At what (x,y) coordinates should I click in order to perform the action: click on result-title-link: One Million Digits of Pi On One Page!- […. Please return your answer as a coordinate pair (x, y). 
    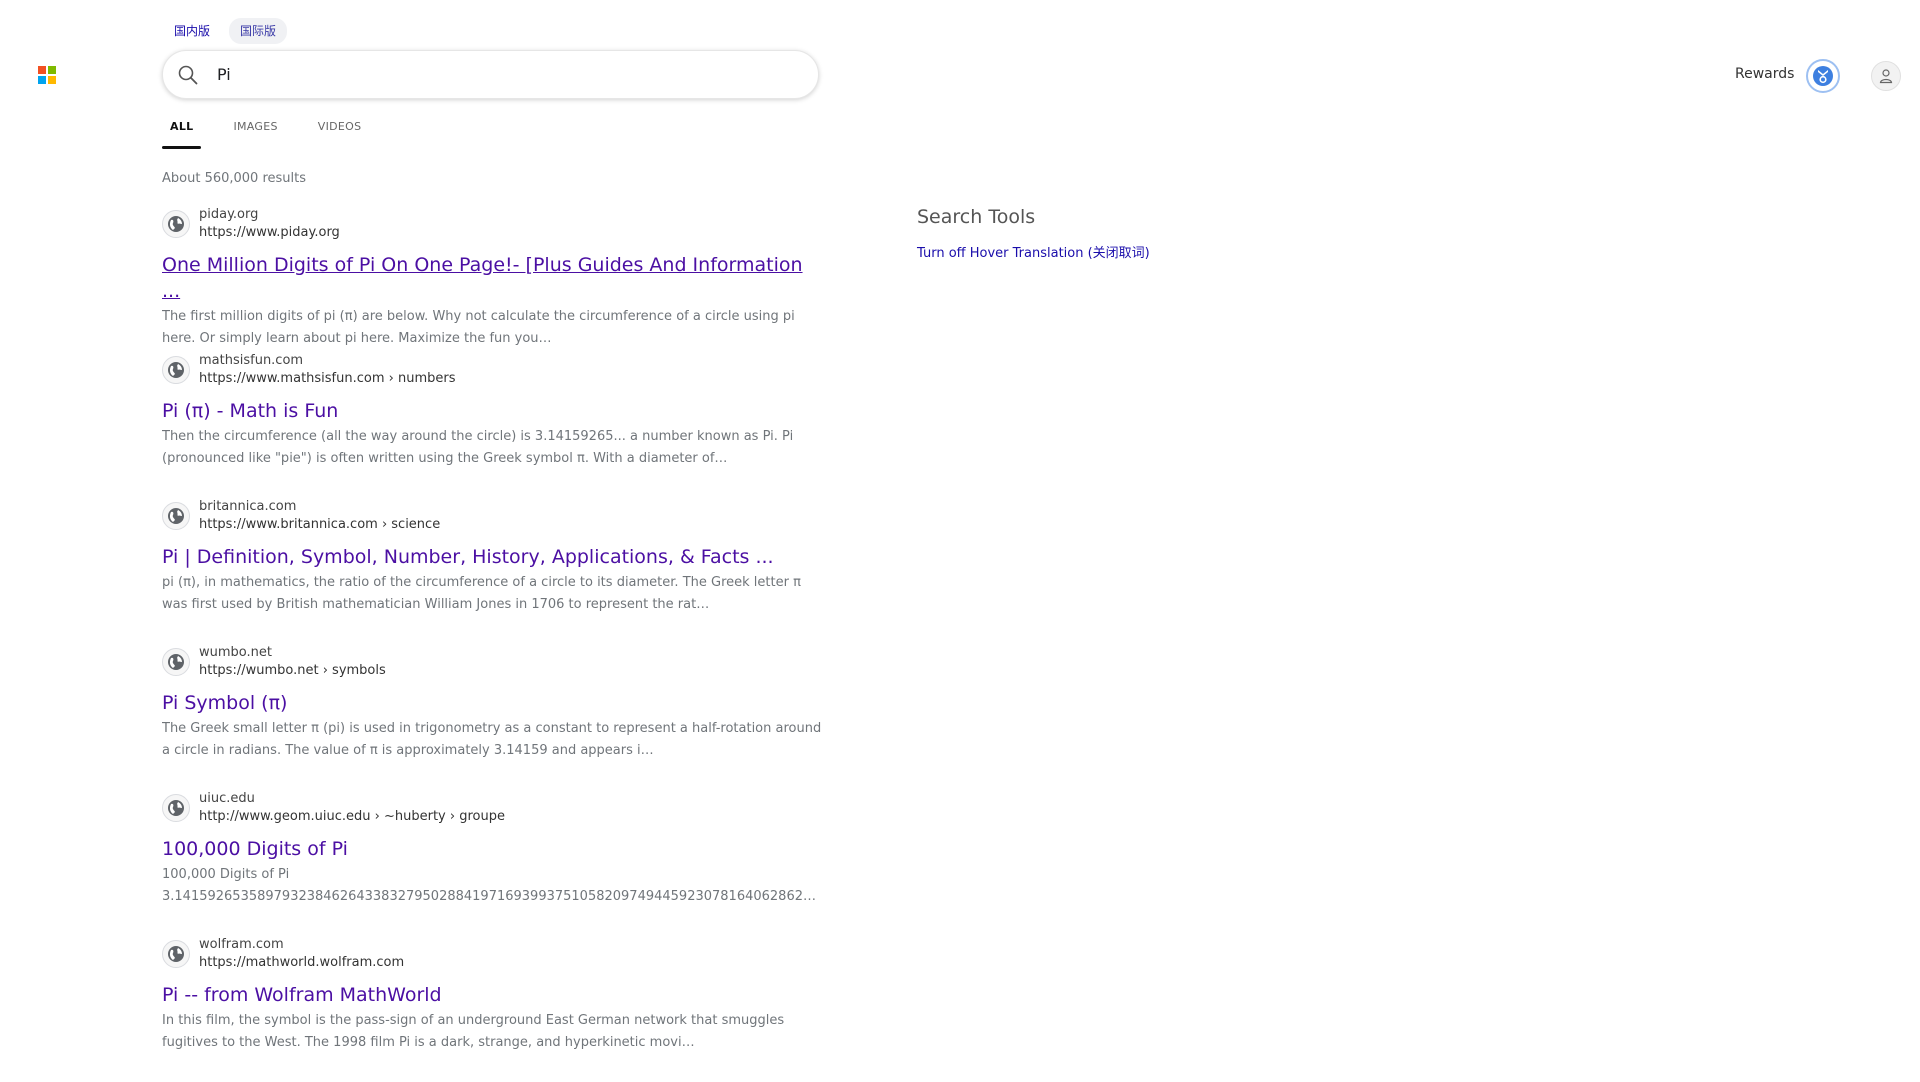
    Looking at the image, I should click on (492, 278).